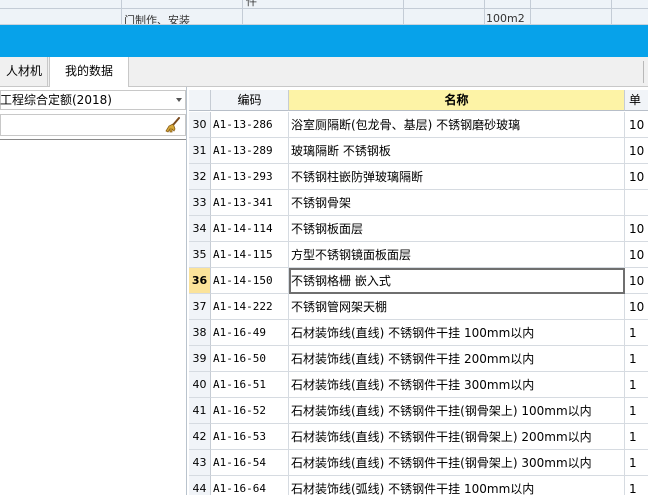  Describe the element at coordinates (324, 12) in the screenshot. I see `background-window-strip: 件 门制作、安装 100m2` at that location.